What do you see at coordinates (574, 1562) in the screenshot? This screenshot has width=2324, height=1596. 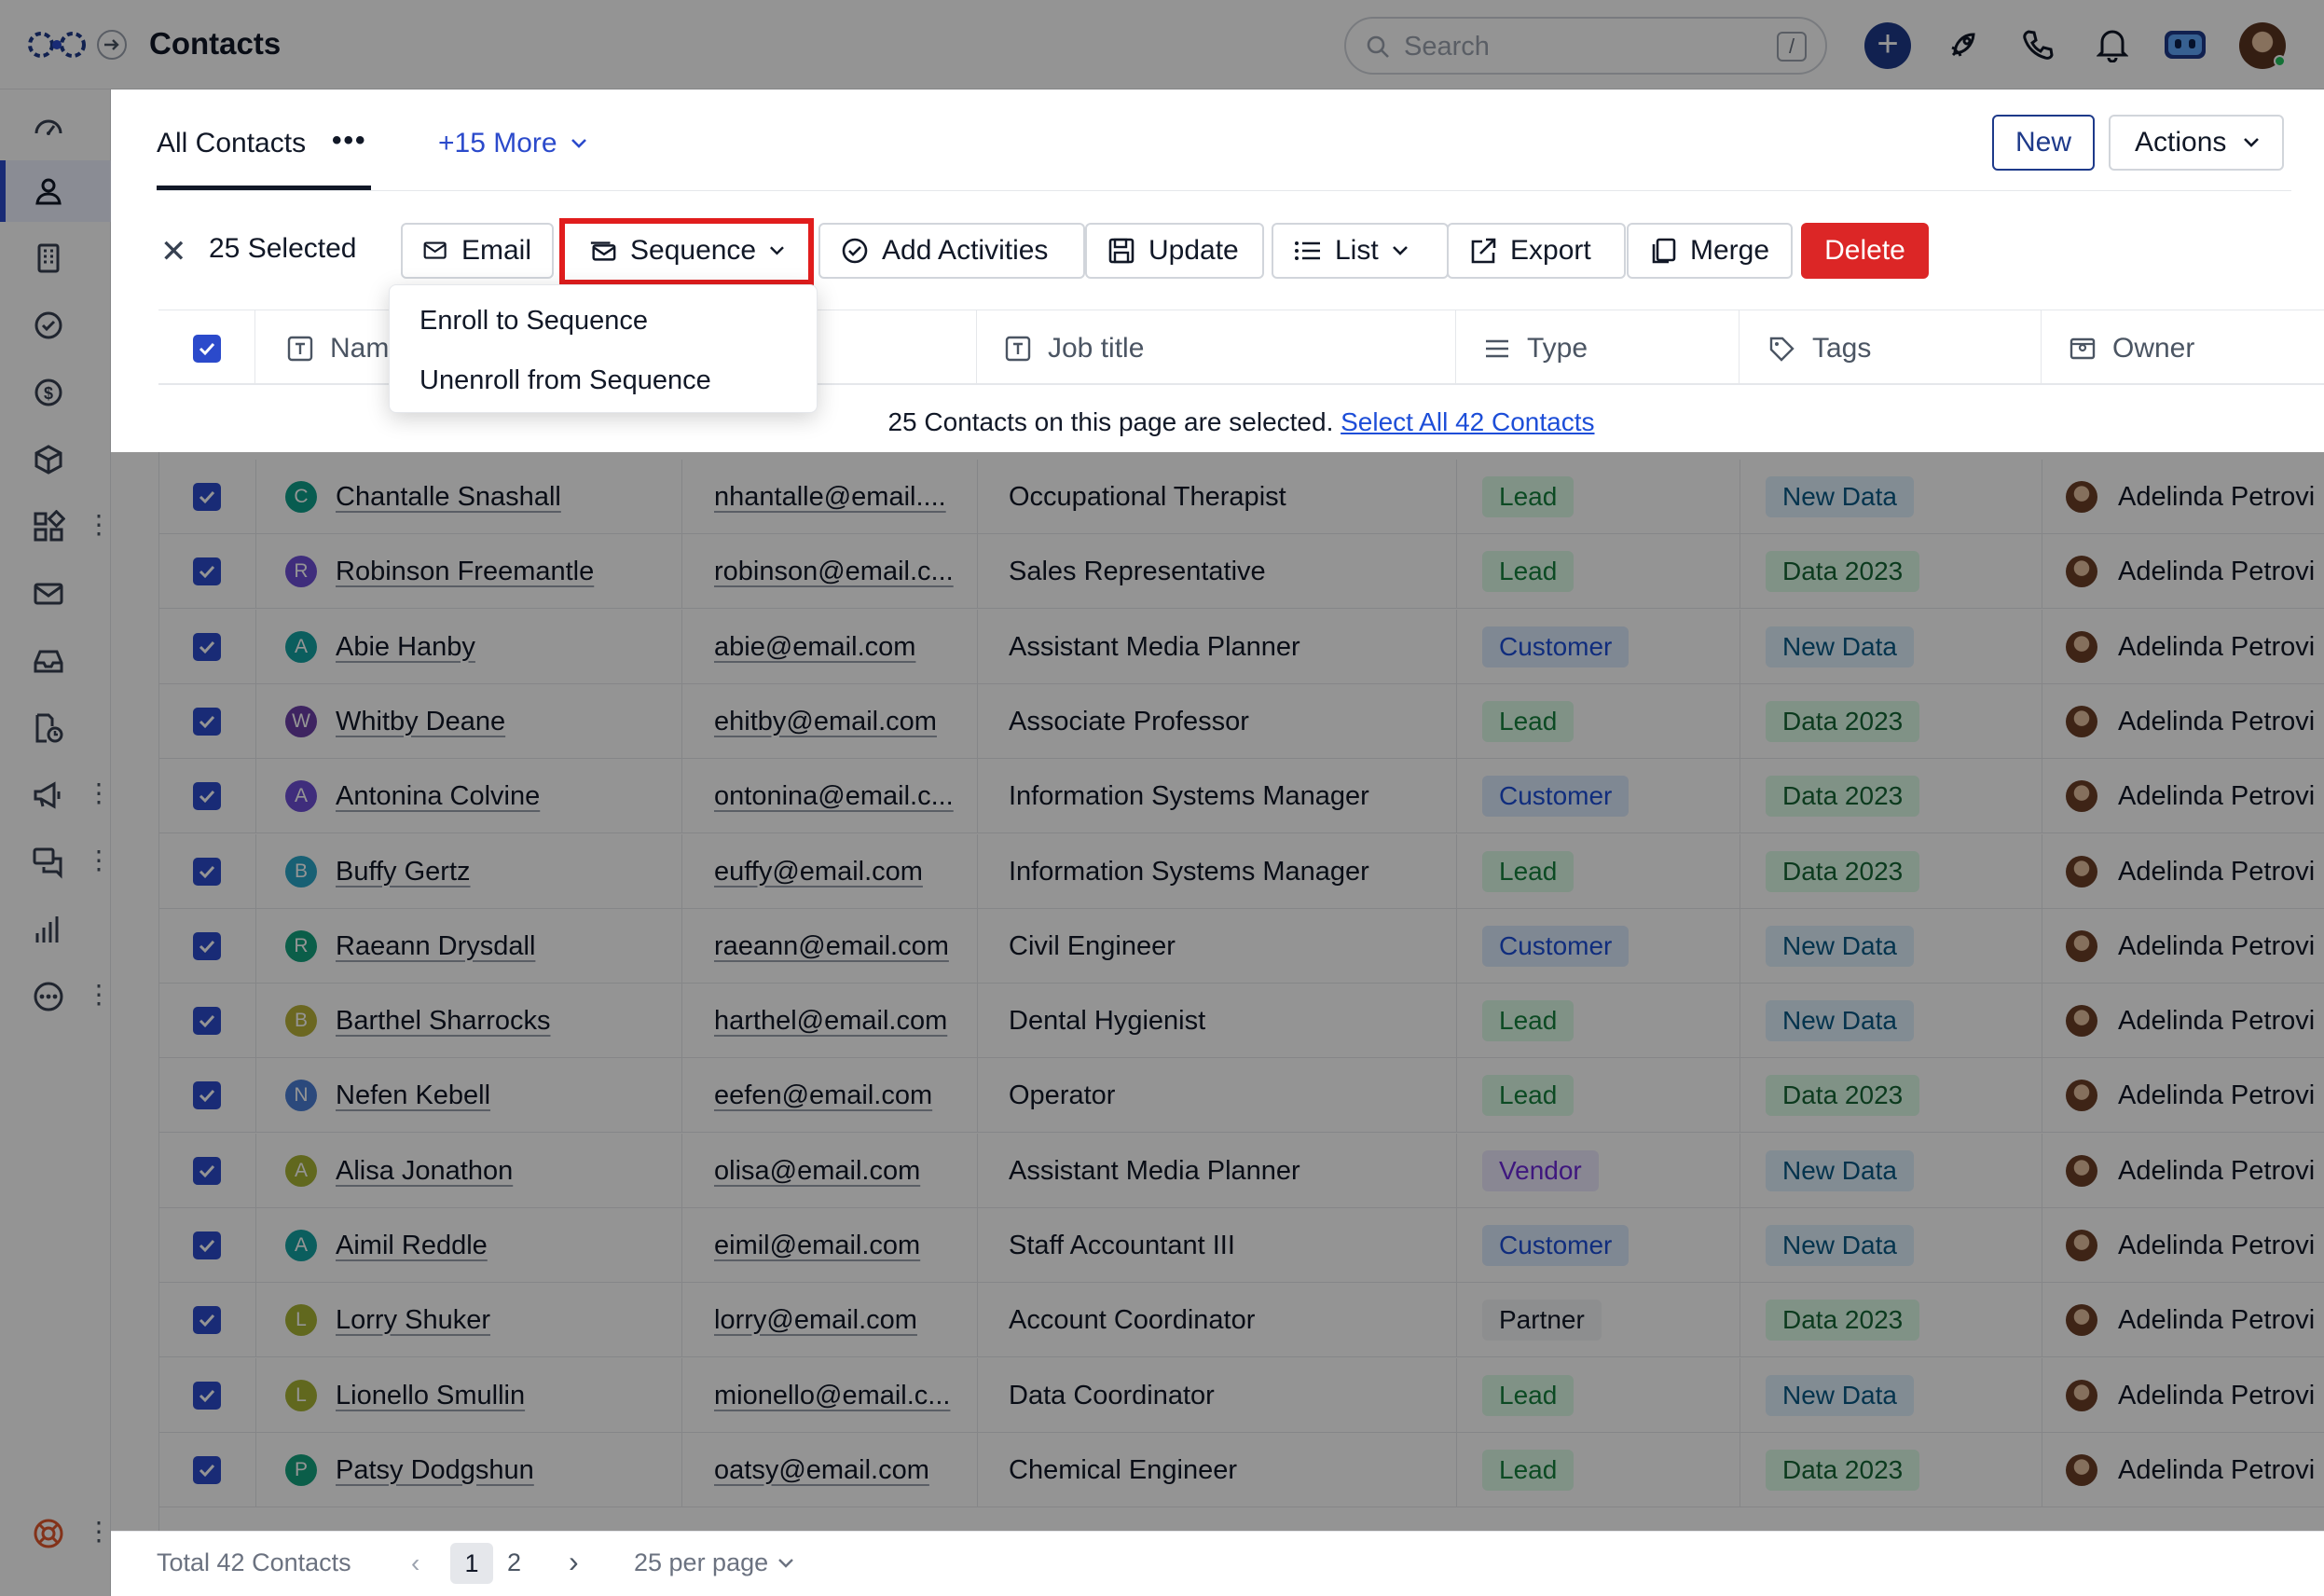 I see `next-page-icon: ›` at bounding box center [574, 1562].